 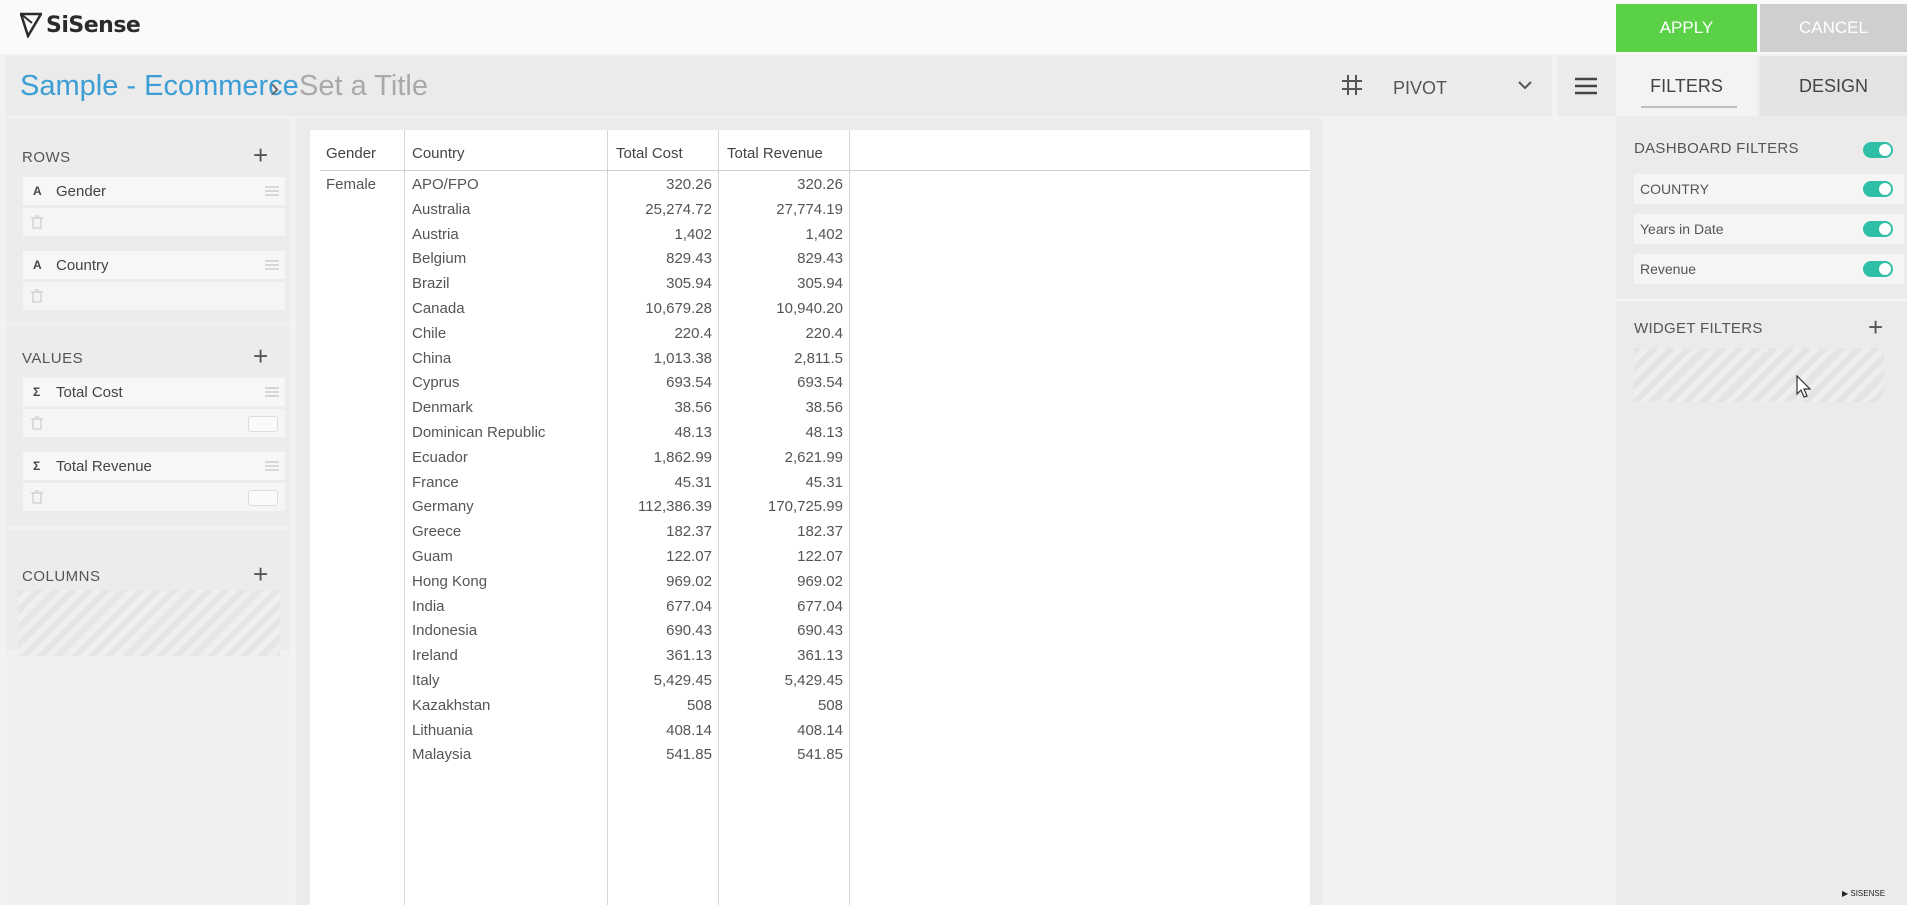 I want to click on country-cell: France, so click(x=435, y=482).